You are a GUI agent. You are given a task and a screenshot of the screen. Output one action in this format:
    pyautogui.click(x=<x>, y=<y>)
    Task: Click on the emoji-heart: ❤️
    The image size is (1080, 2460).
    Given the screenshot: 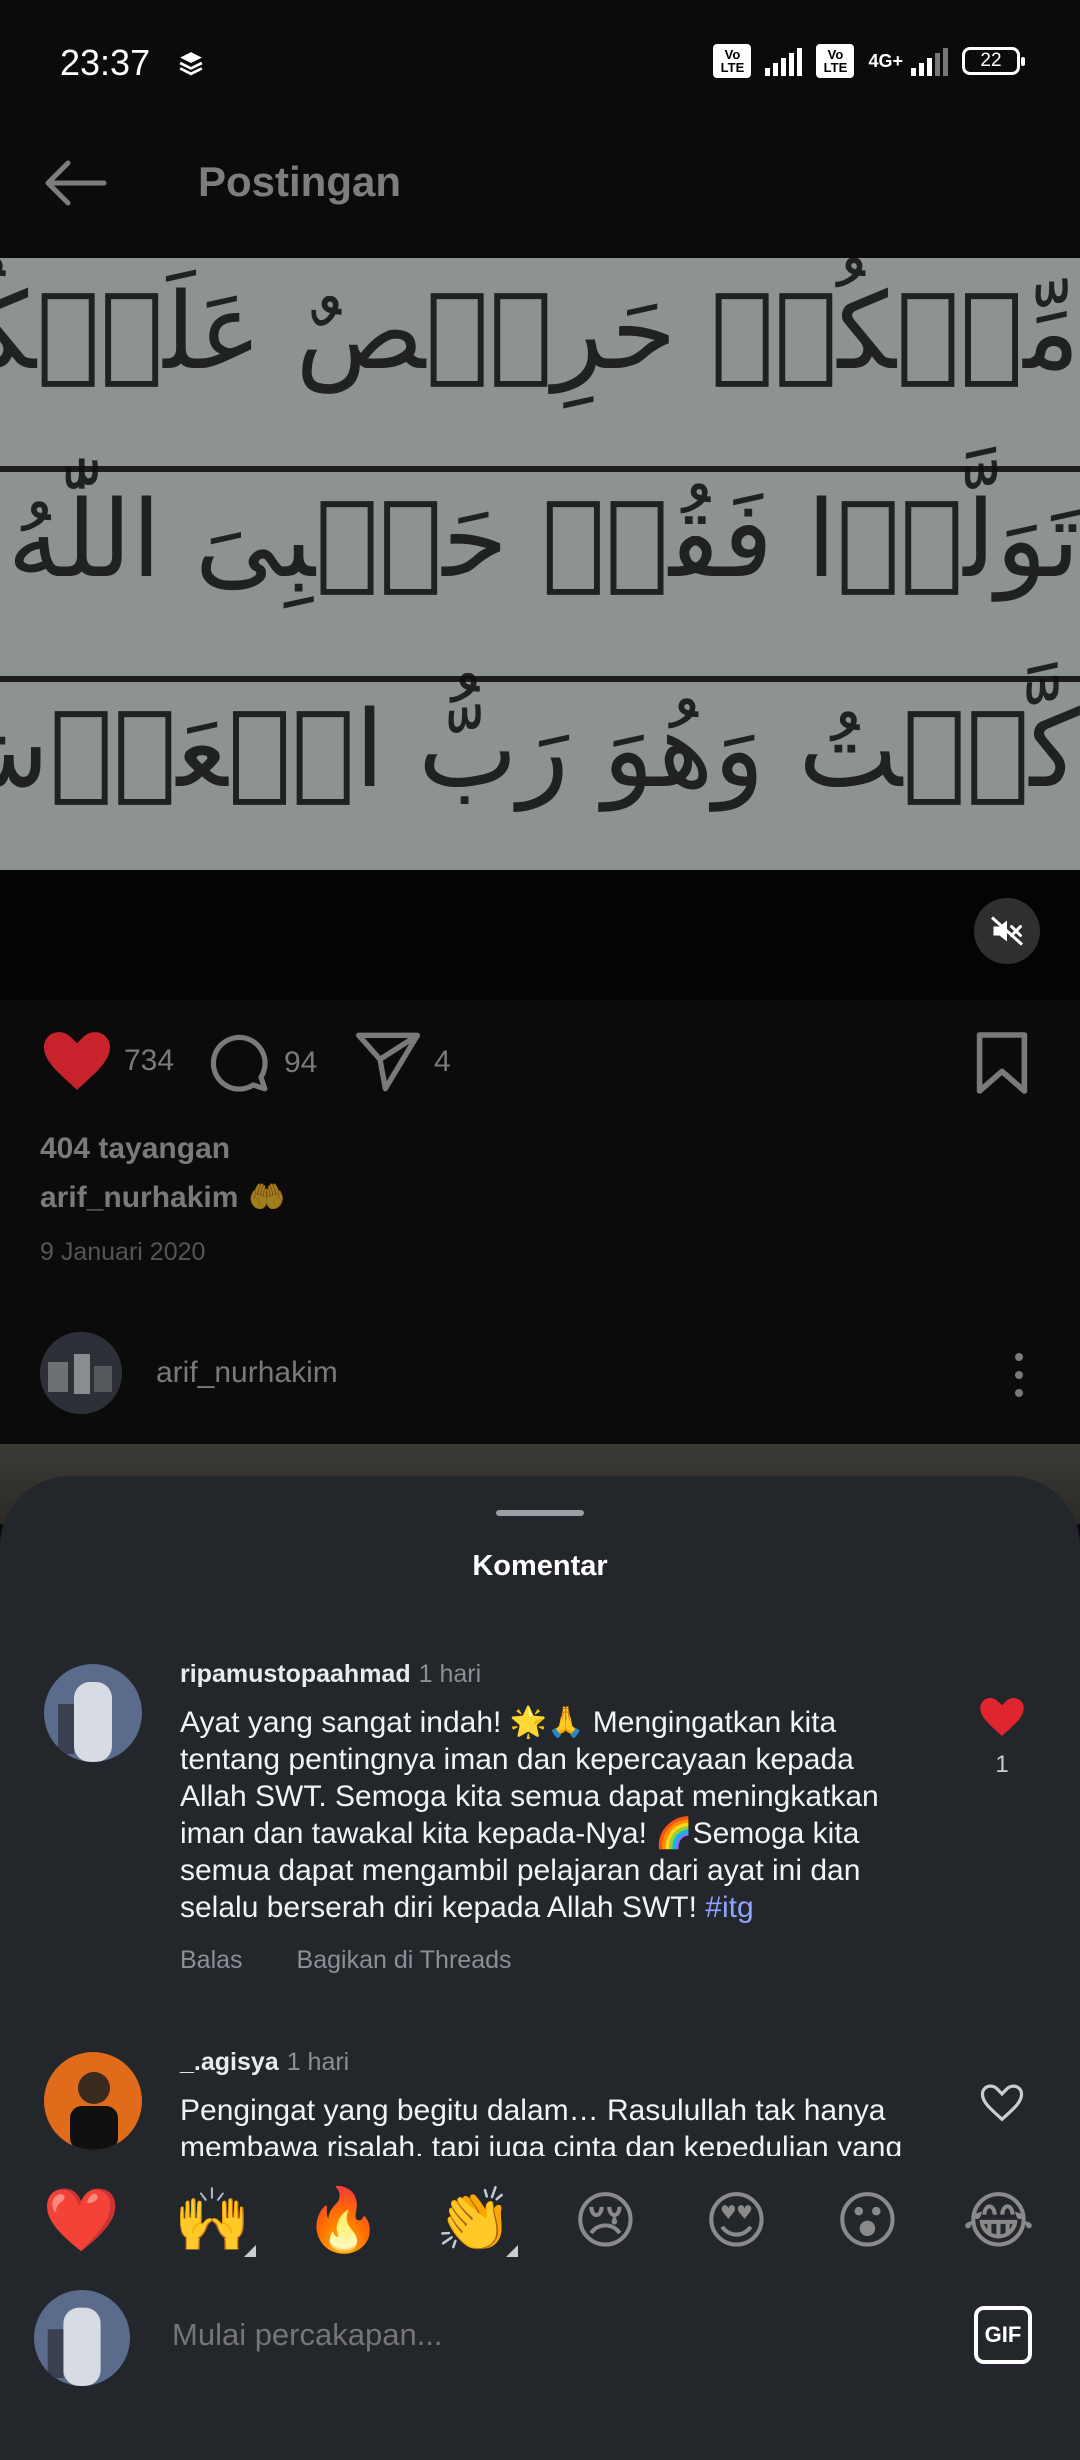 What is the action you would take?
    pyautogui.click(x=82, y=2220)
    